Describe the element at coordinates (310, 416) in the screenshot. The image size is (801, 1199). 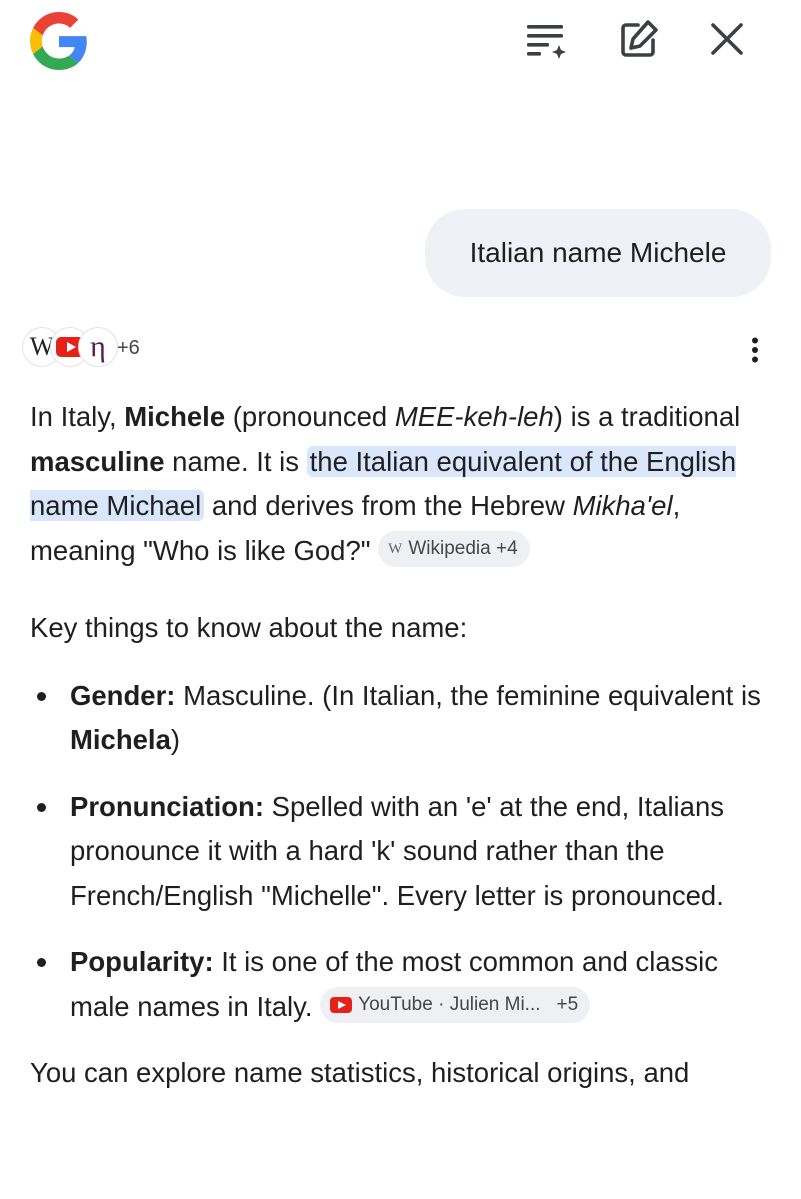
I see `answer-text: (pronounced` at that location.